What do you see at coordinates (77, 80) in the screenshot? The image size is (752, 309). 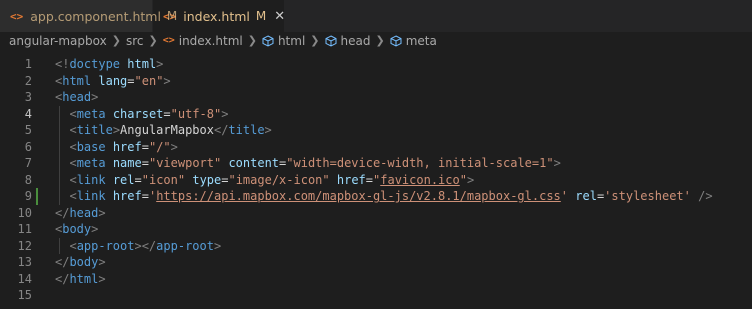 I see `code-token: html` at bounding box center [77, 80].